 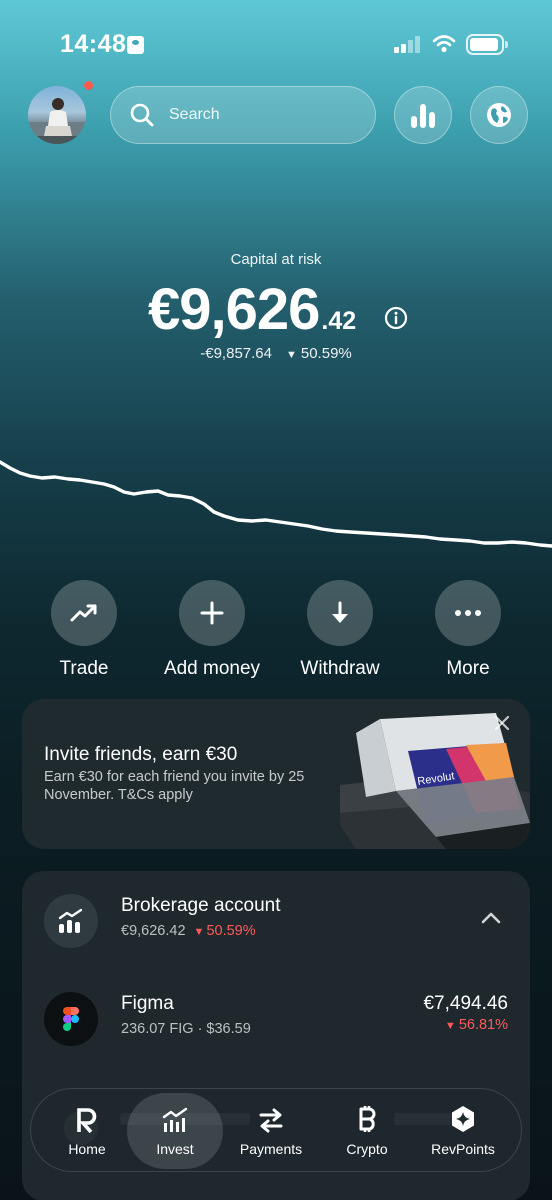 I want to click on more-button, so click(x=468, y=613).